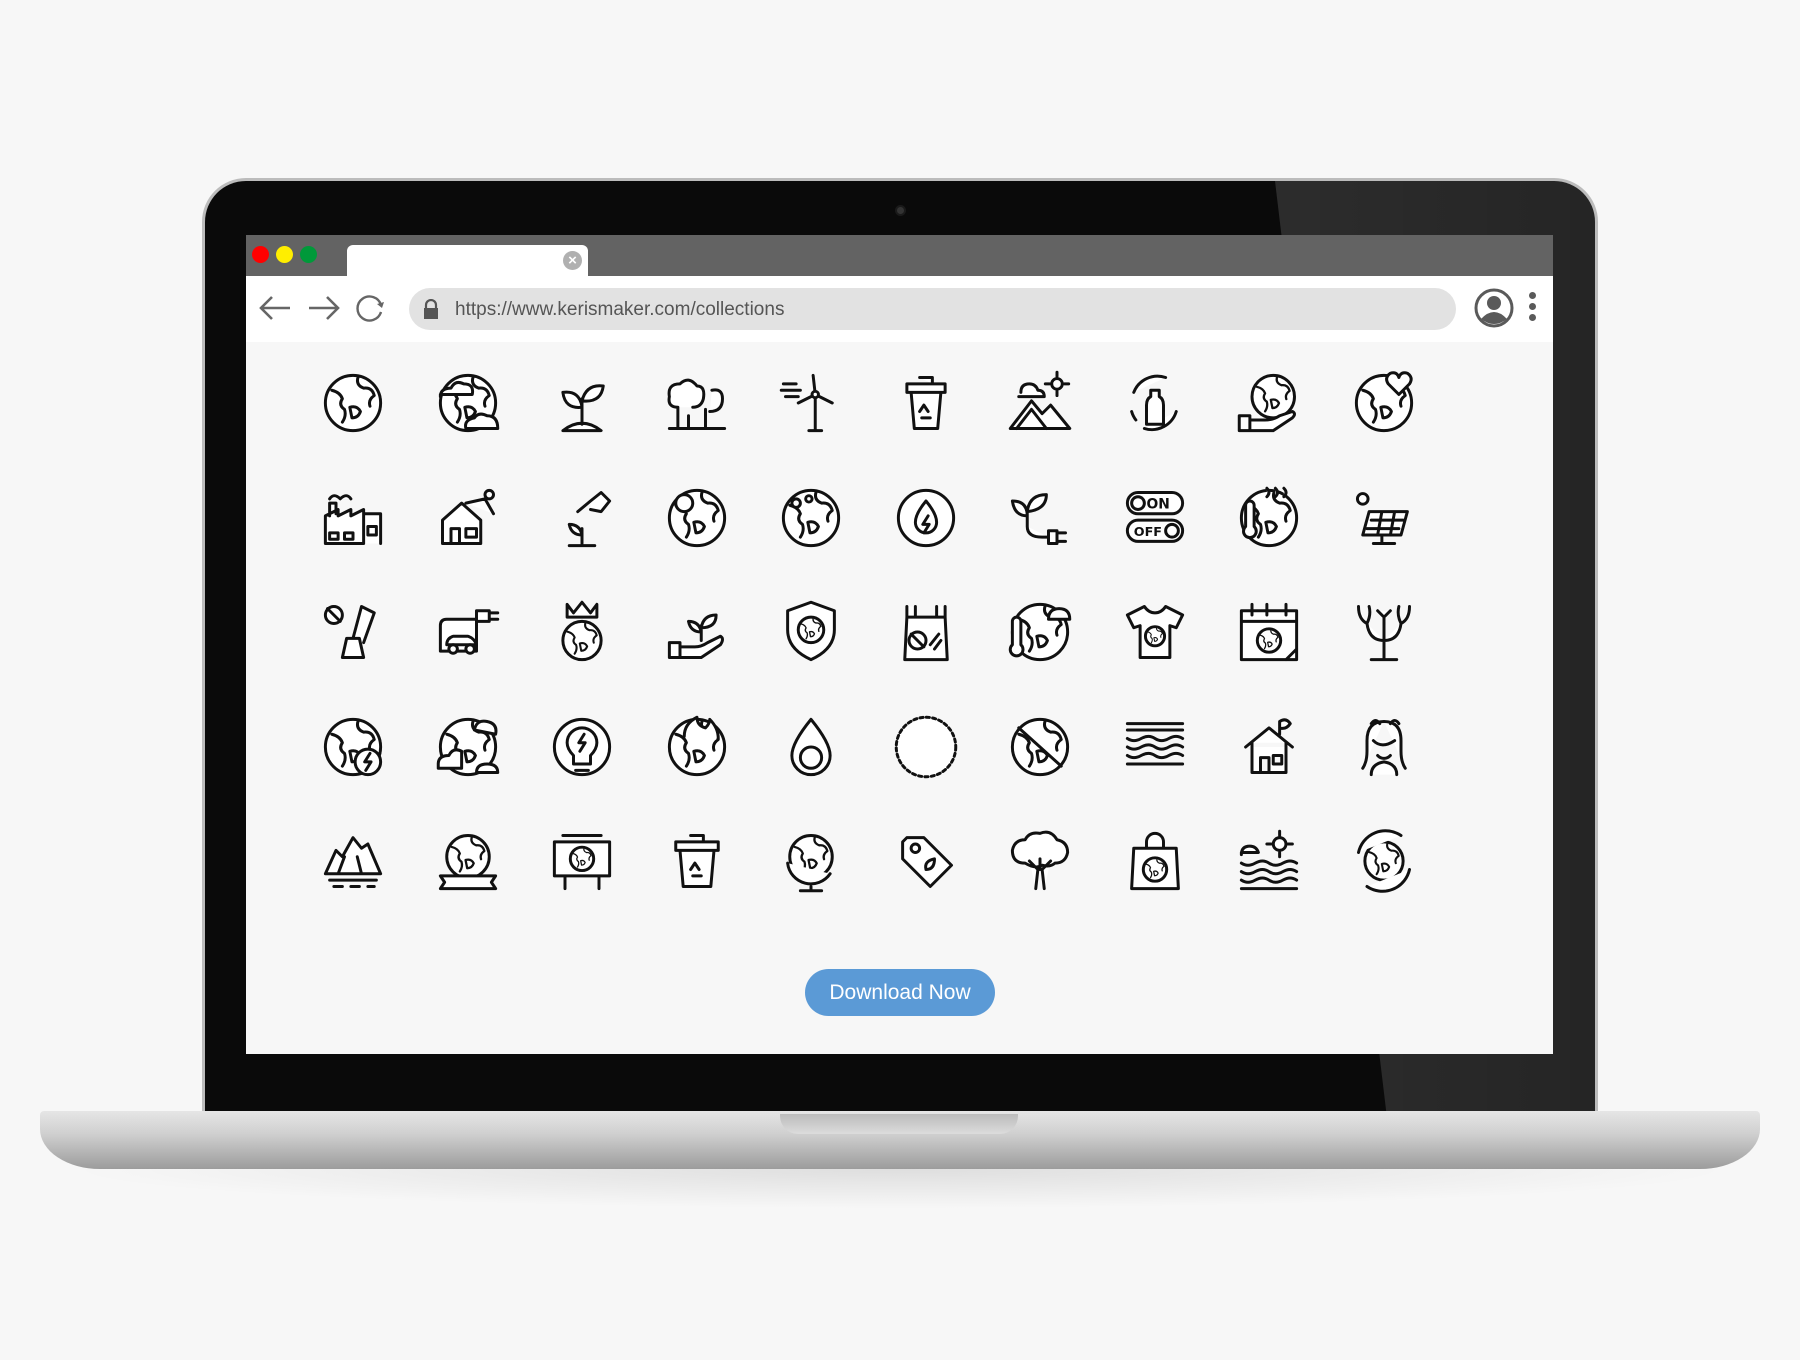  What do you see at coordinates (1269, 747) in the screenshot?
I see `eco-house-icon` at bounding box center [1269, 747].